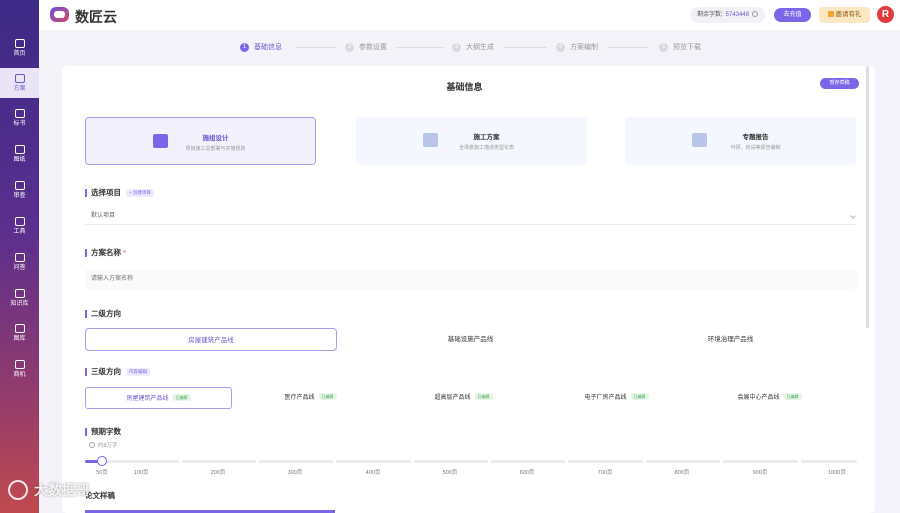 Image resolution: width=900 pixels, height=513 pixels. I want to click on level2-section-title: 二级方向, so click(103, 313).